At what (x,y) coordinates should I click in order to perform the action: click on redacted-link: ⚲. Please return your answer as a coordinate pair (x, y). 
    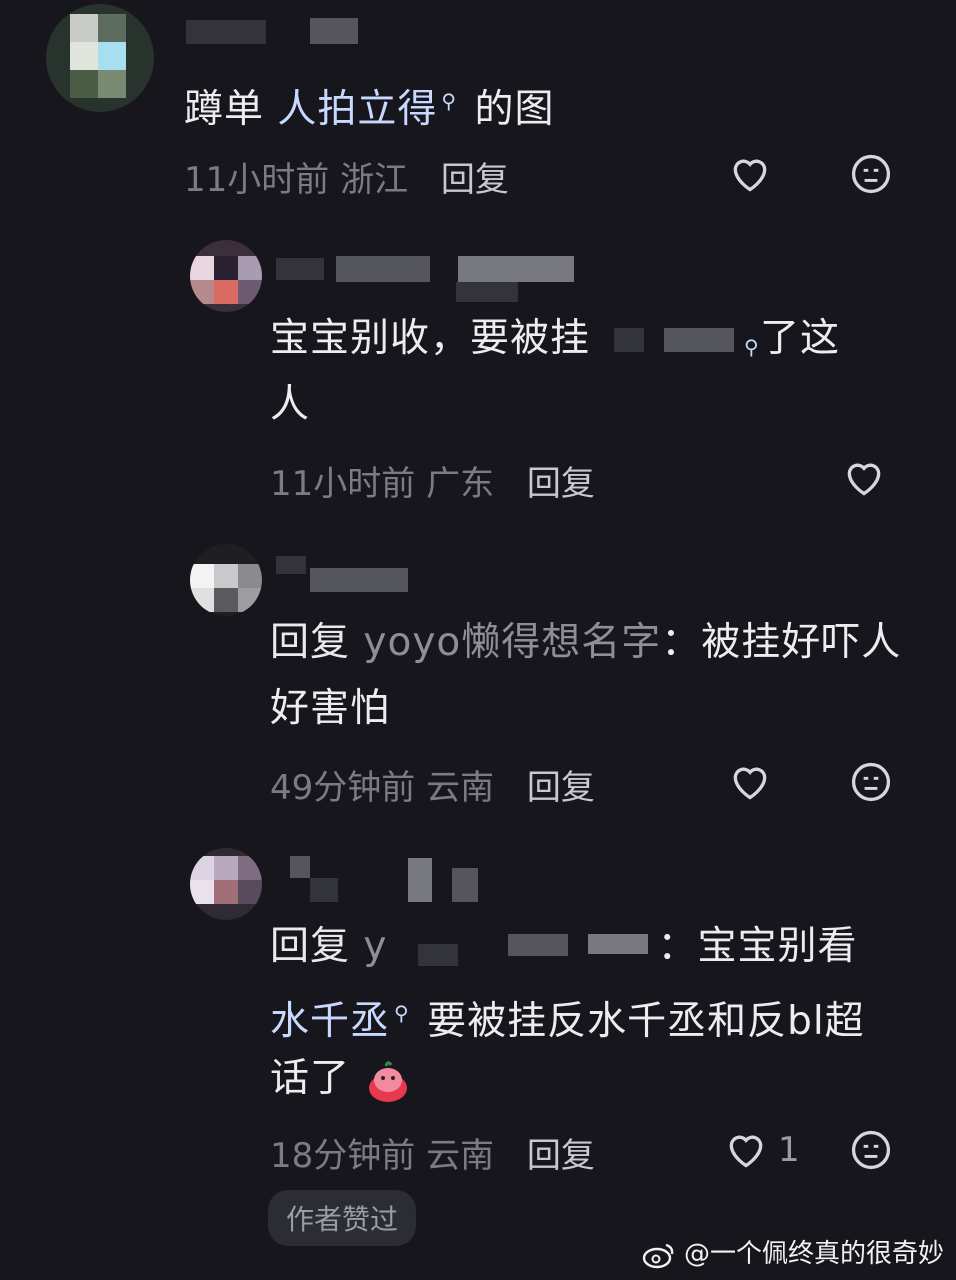
    Looking at the image, I should click on (675, 343).